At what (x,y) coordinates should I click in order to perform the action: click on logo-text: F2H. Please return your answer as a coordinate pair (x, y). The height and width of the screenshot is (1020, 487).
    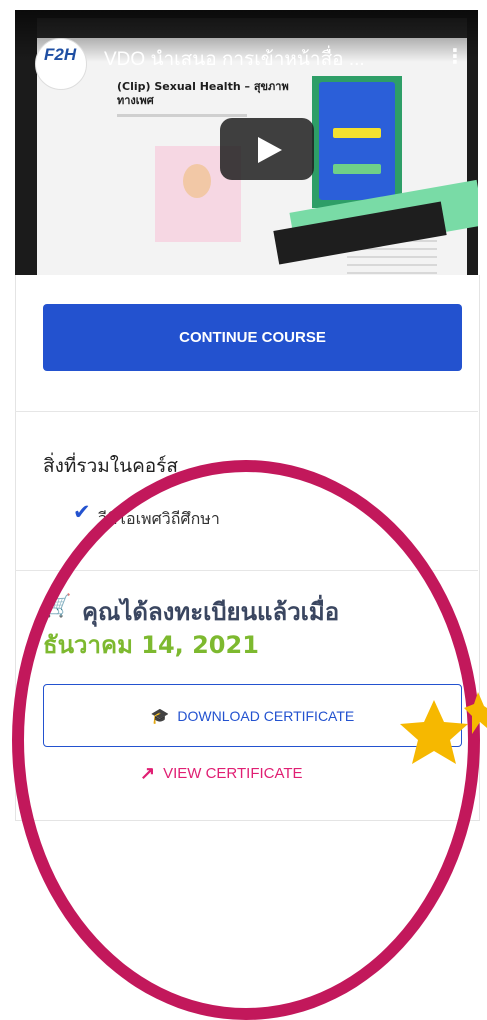
    Looking at the image, I should click on (60, 54).